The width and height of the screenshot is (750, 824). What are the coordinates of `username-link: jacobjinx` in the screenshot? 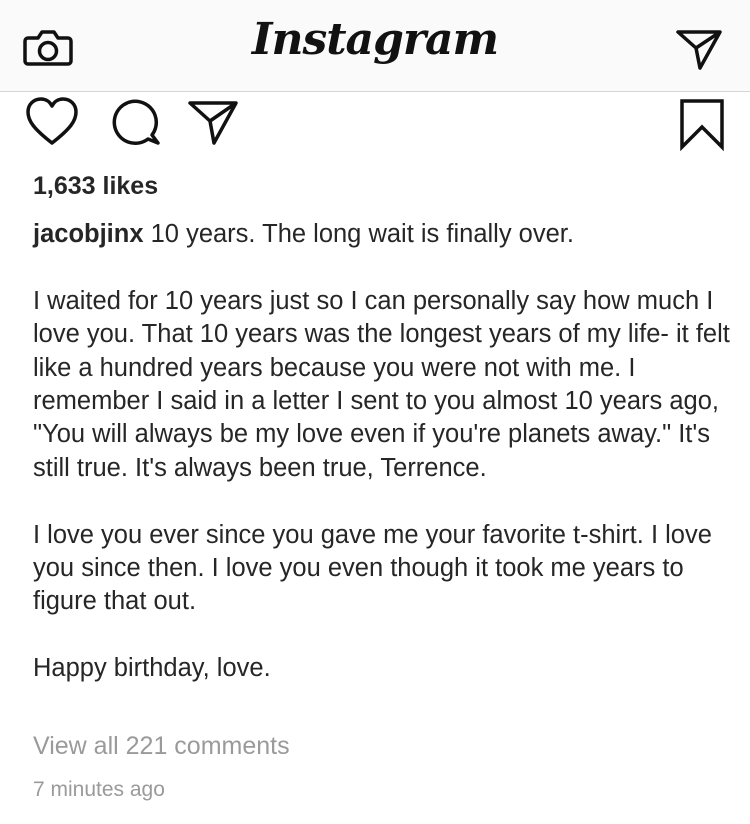 It's located at (88, 234).